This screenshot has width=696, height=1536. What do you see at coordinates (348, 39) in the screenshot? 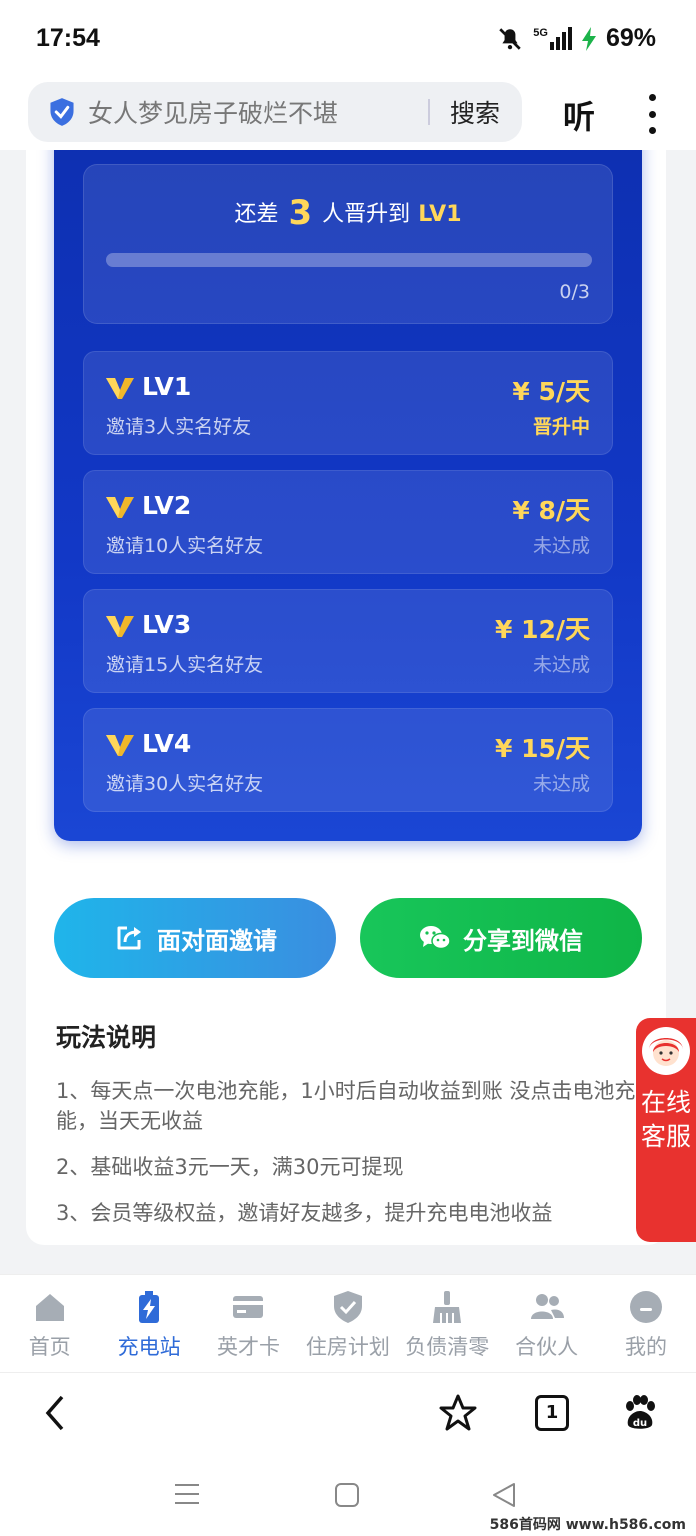
I see `status-bar: 17:54 5G 69%` at bounding box center [348, 39].